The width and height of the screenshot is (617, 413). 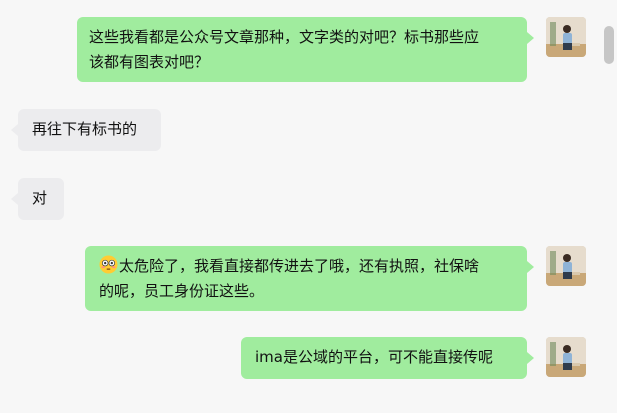 I want to click on message-text: ima是公域的平台，可不能直接传呢, so click(x=374, y=357).